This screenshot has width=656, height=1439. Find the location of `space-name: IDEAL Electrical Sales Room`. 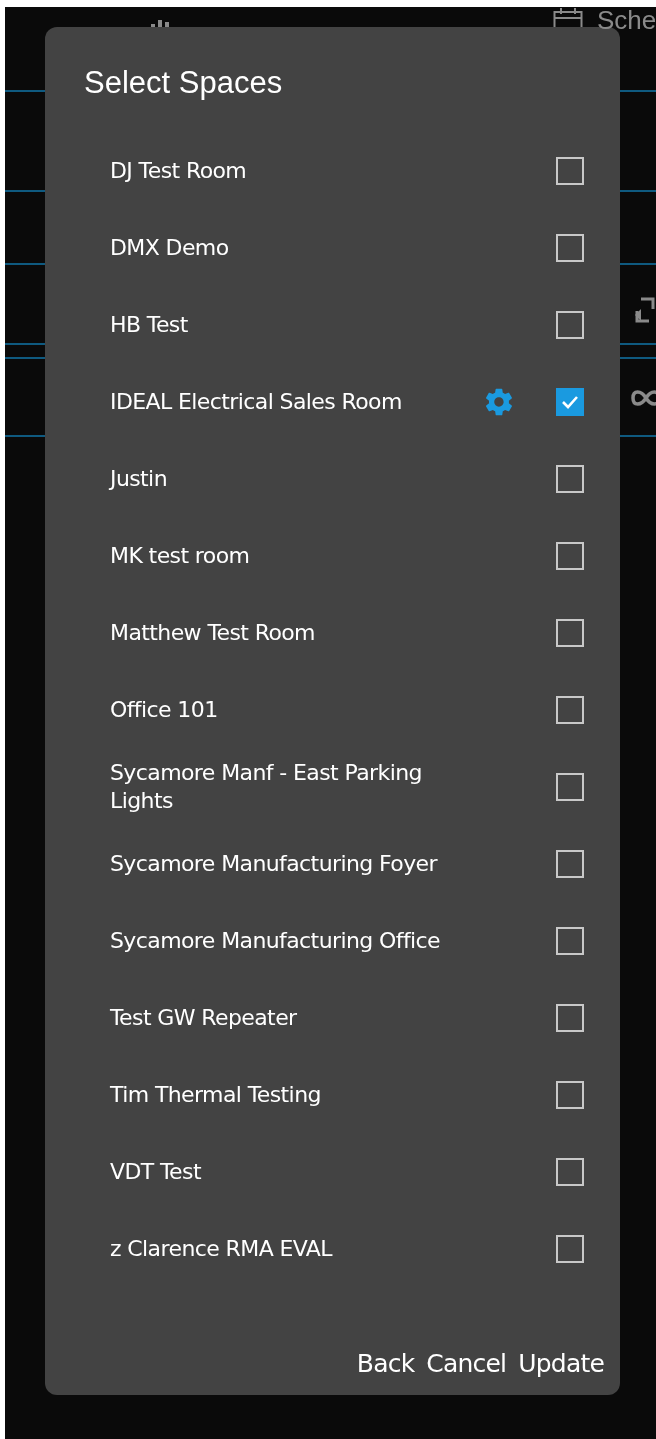

space-name: IDEAL Electrical Sales Room is located at coordinates (256, 401).